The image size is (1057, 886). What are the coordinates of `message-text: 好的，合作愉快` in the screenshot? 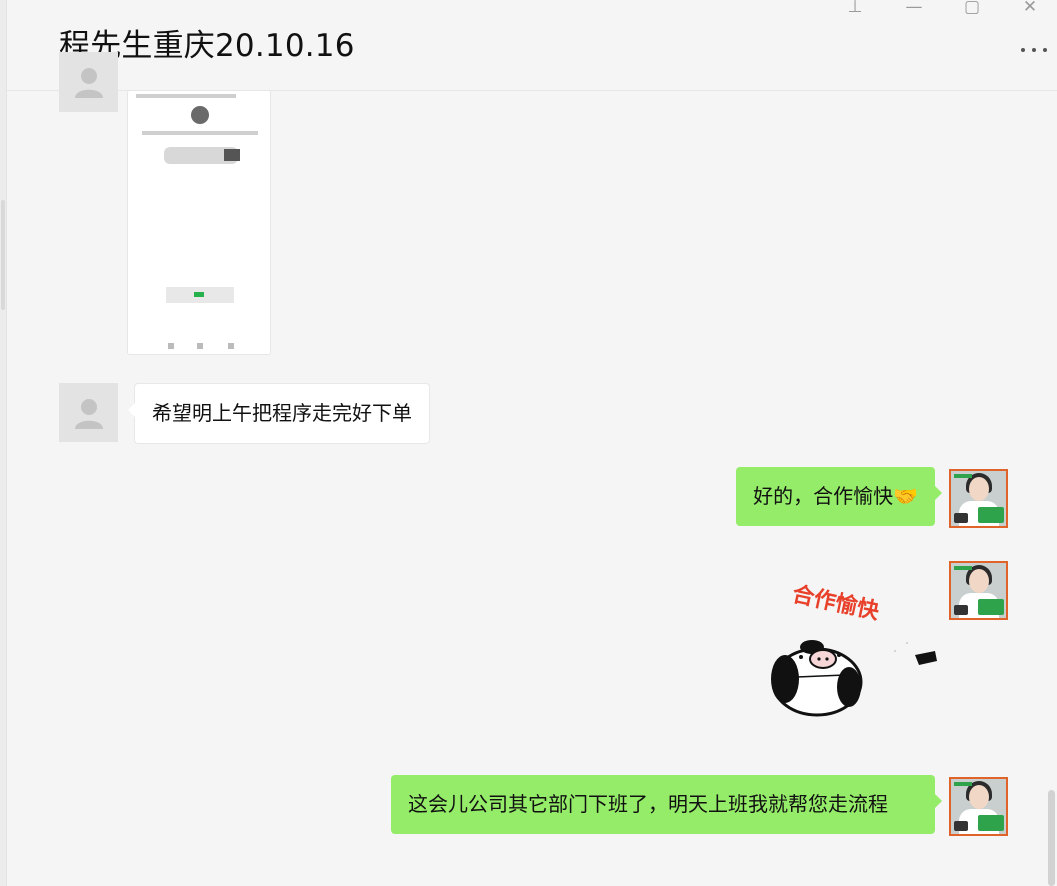 It's located at (823, 496).